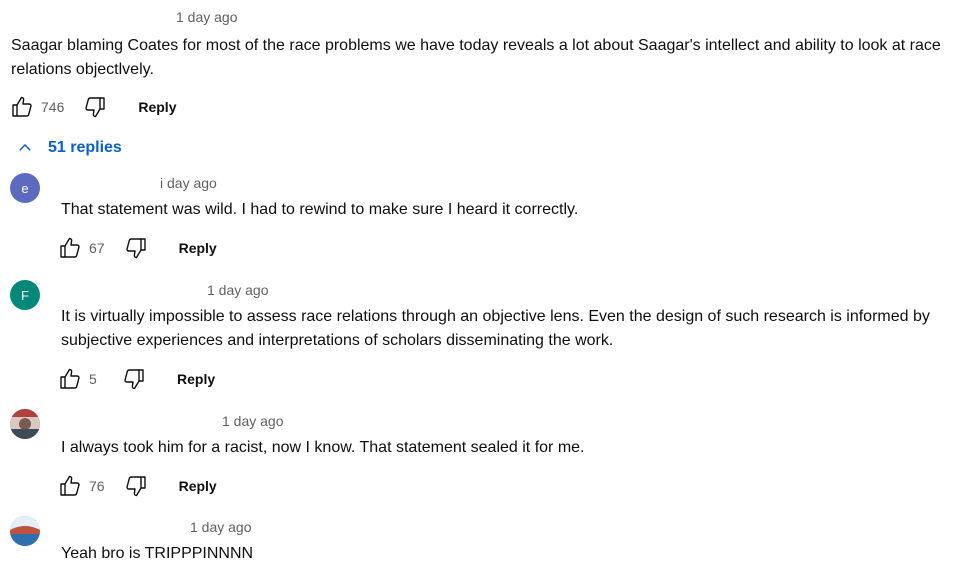  Describe the element at coordinates (188, 183) in the screenshot. I see `reply-timestamp: i day ago` at that location.